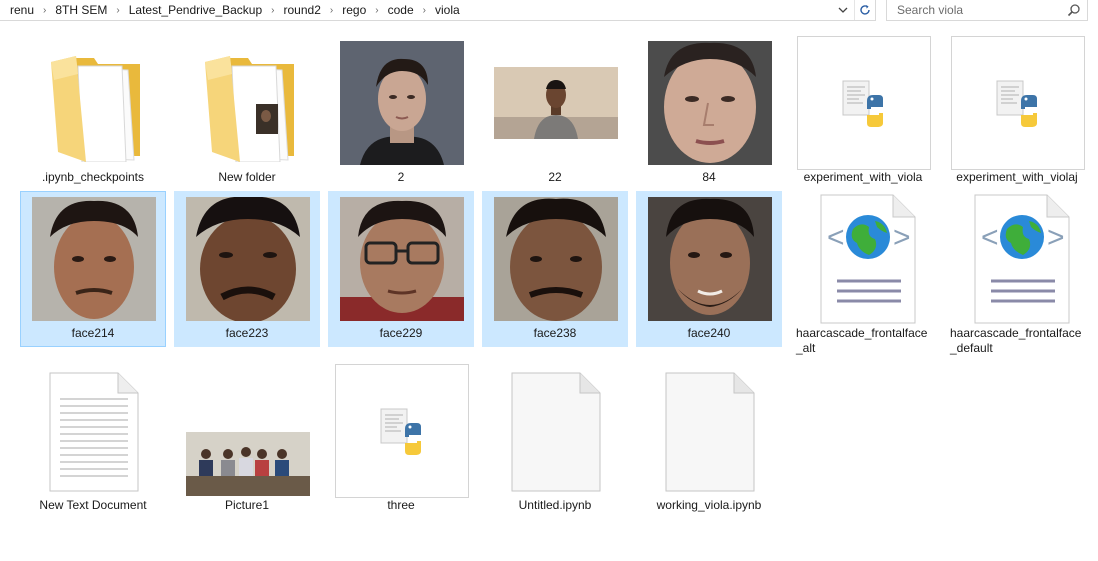 This screenshot has height=561, width=1098. I want to click on chevron-down-icon, so click(843, 10).